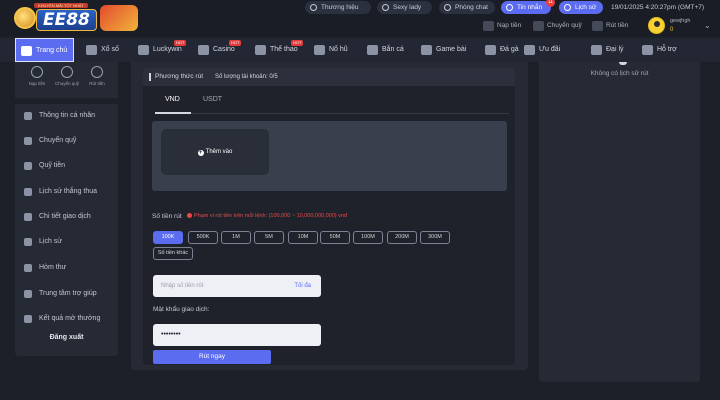 The height and width of the screenshot is (400, 720). I want to click on transaction-icon, so click(28, 217).